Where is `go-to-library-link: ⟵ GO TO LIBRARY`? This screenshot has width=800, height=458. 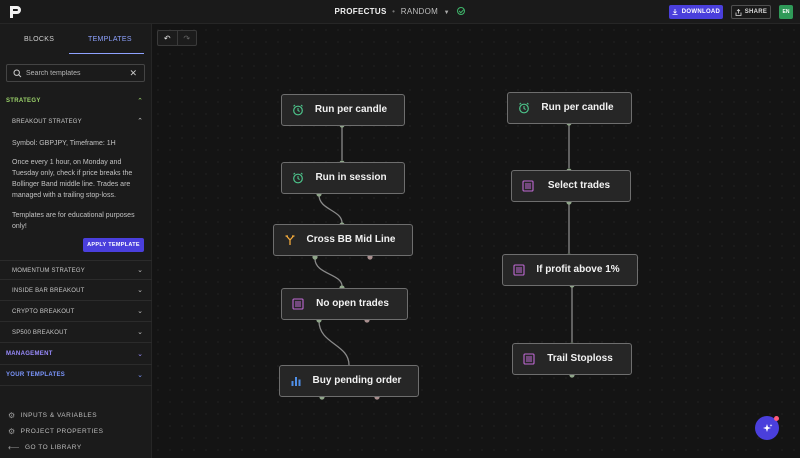 go-to-library-link: ⟵ GO TO LIBRARY is located at coordinates (45, 447).